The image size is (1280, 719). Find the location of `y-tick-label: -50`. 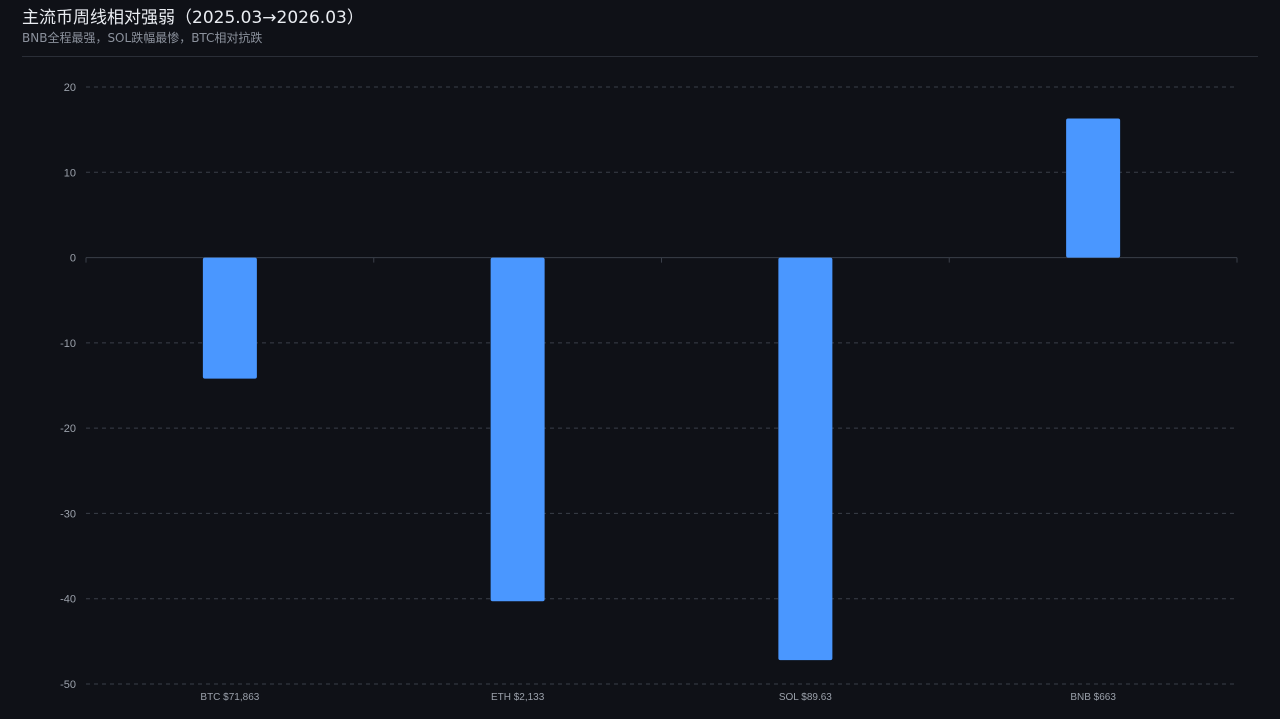

y-tick-label: -50 is located at coordinates (68, 685).